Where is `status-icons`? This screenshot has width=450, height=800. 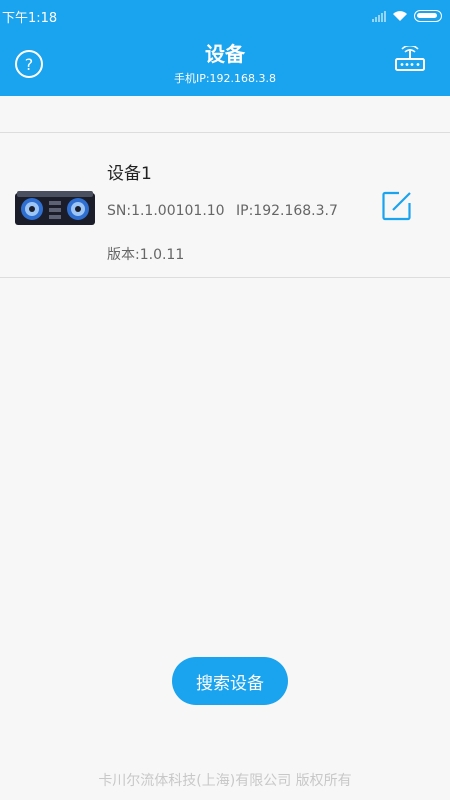
status-icons is located at coordinates (407, 16).